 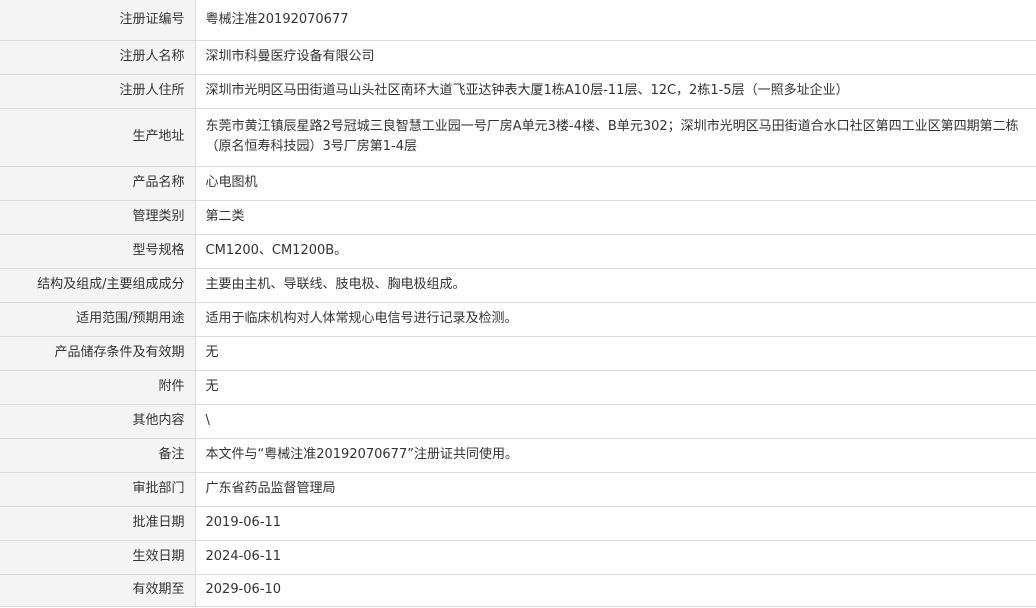 What do you see at coordinates (615, 251) in the screenshot?
I see `value-model-spec: CM1200、CM1200B。` at bounding box center [615, 251].